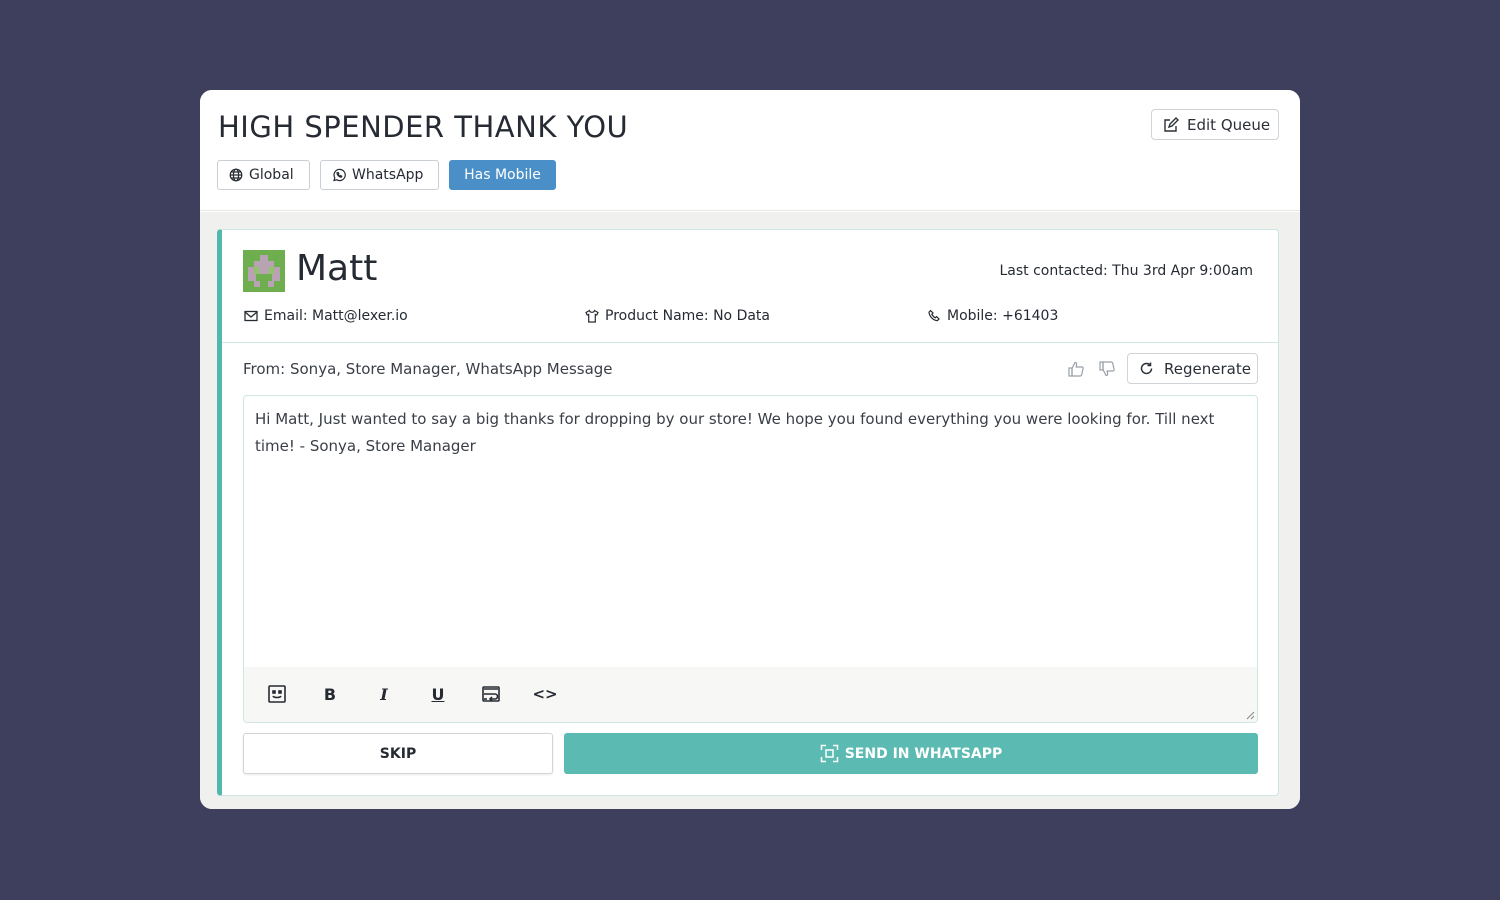 The width and height of the screenshot is (1500, 900). Describe the element at coordinates (1146, 368) in the screenshot. I see `refresh-icon` at that location.